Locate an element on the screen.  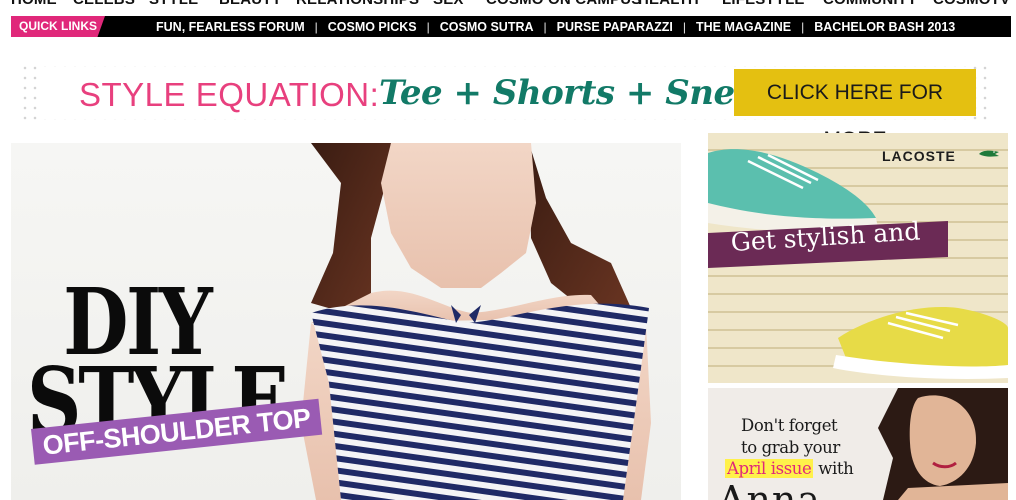
quick-links-label: QUICK LINKS is located at coordinates (58, 26).